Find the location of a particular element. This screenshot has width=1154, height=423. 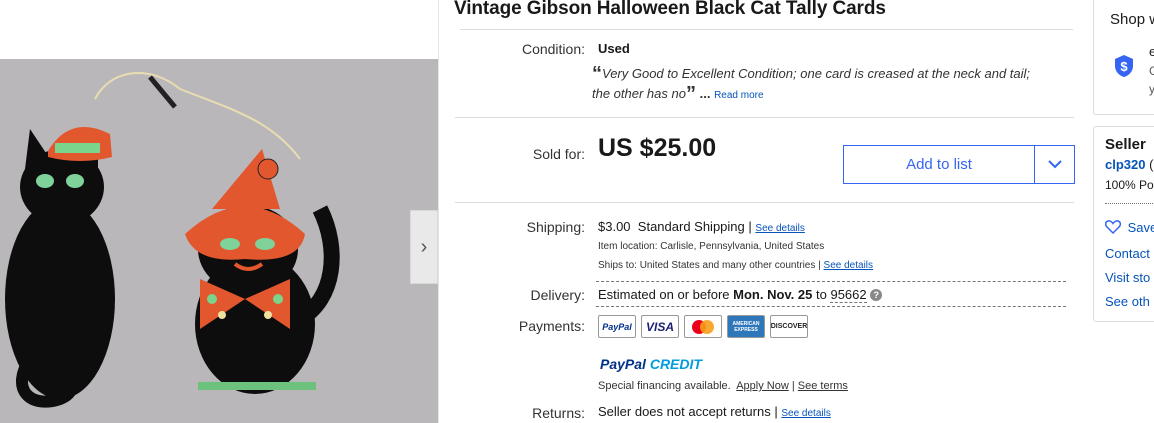

question-icon: ? is located at coordinates (876, 295).